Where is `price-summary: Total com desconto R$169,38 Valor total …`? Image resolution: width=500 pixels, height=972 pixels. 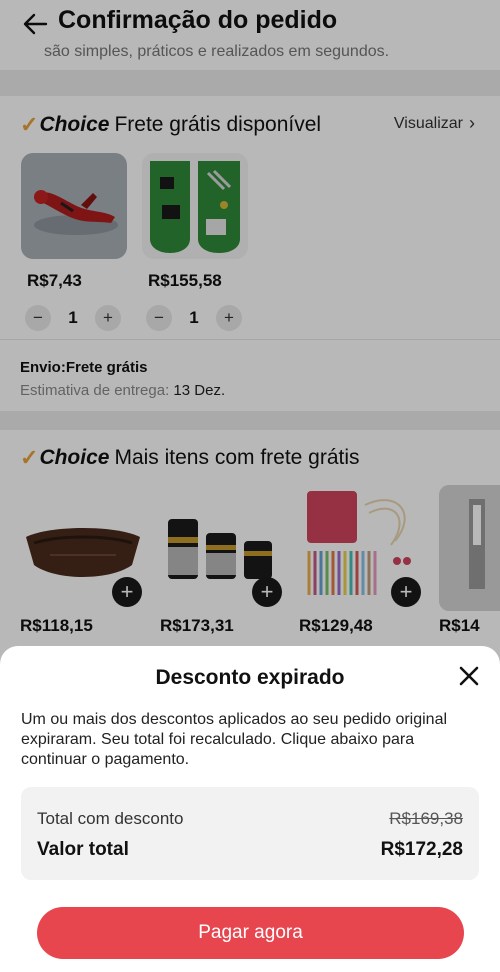 price-summary: Total com desconto R$169,38 Valor total … is located at coordinates (250, 833).